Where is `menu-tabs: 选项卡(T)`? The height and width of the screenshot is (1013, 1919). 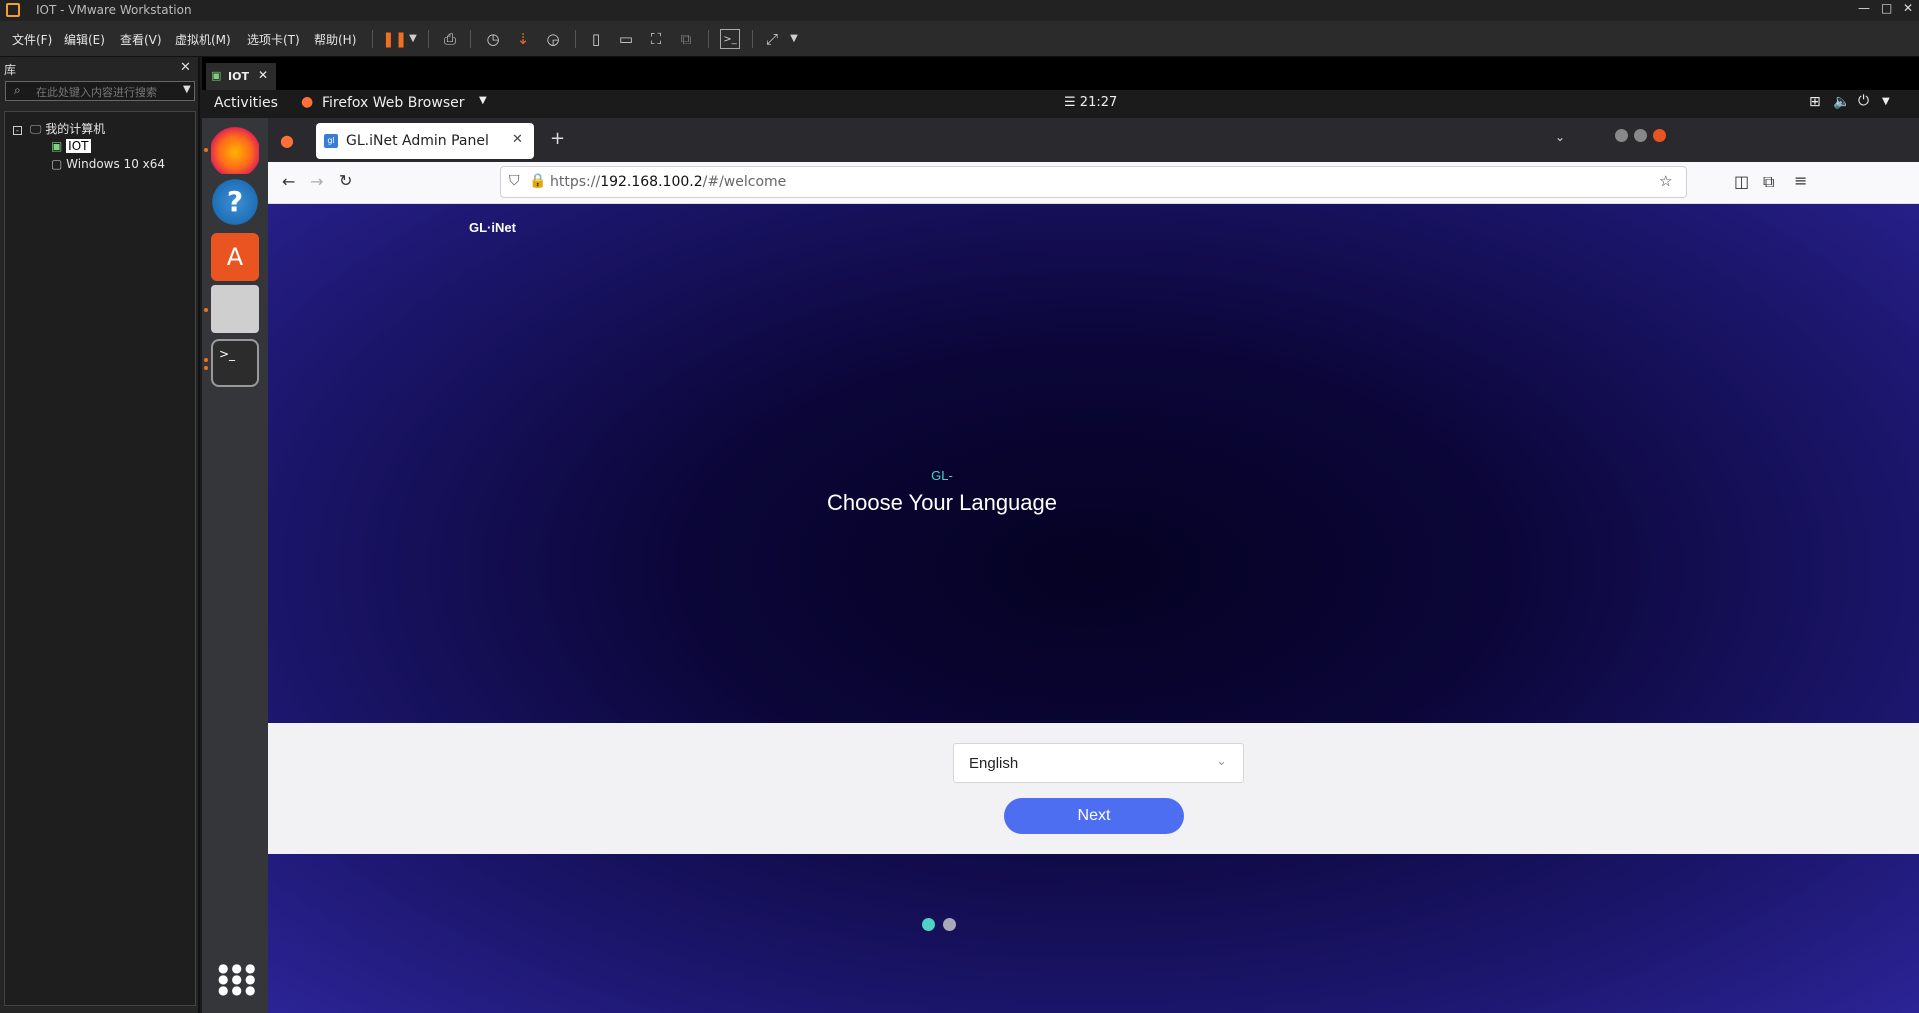 menu-tabs: 选项卡(T) is located at coordinates (273, 39).